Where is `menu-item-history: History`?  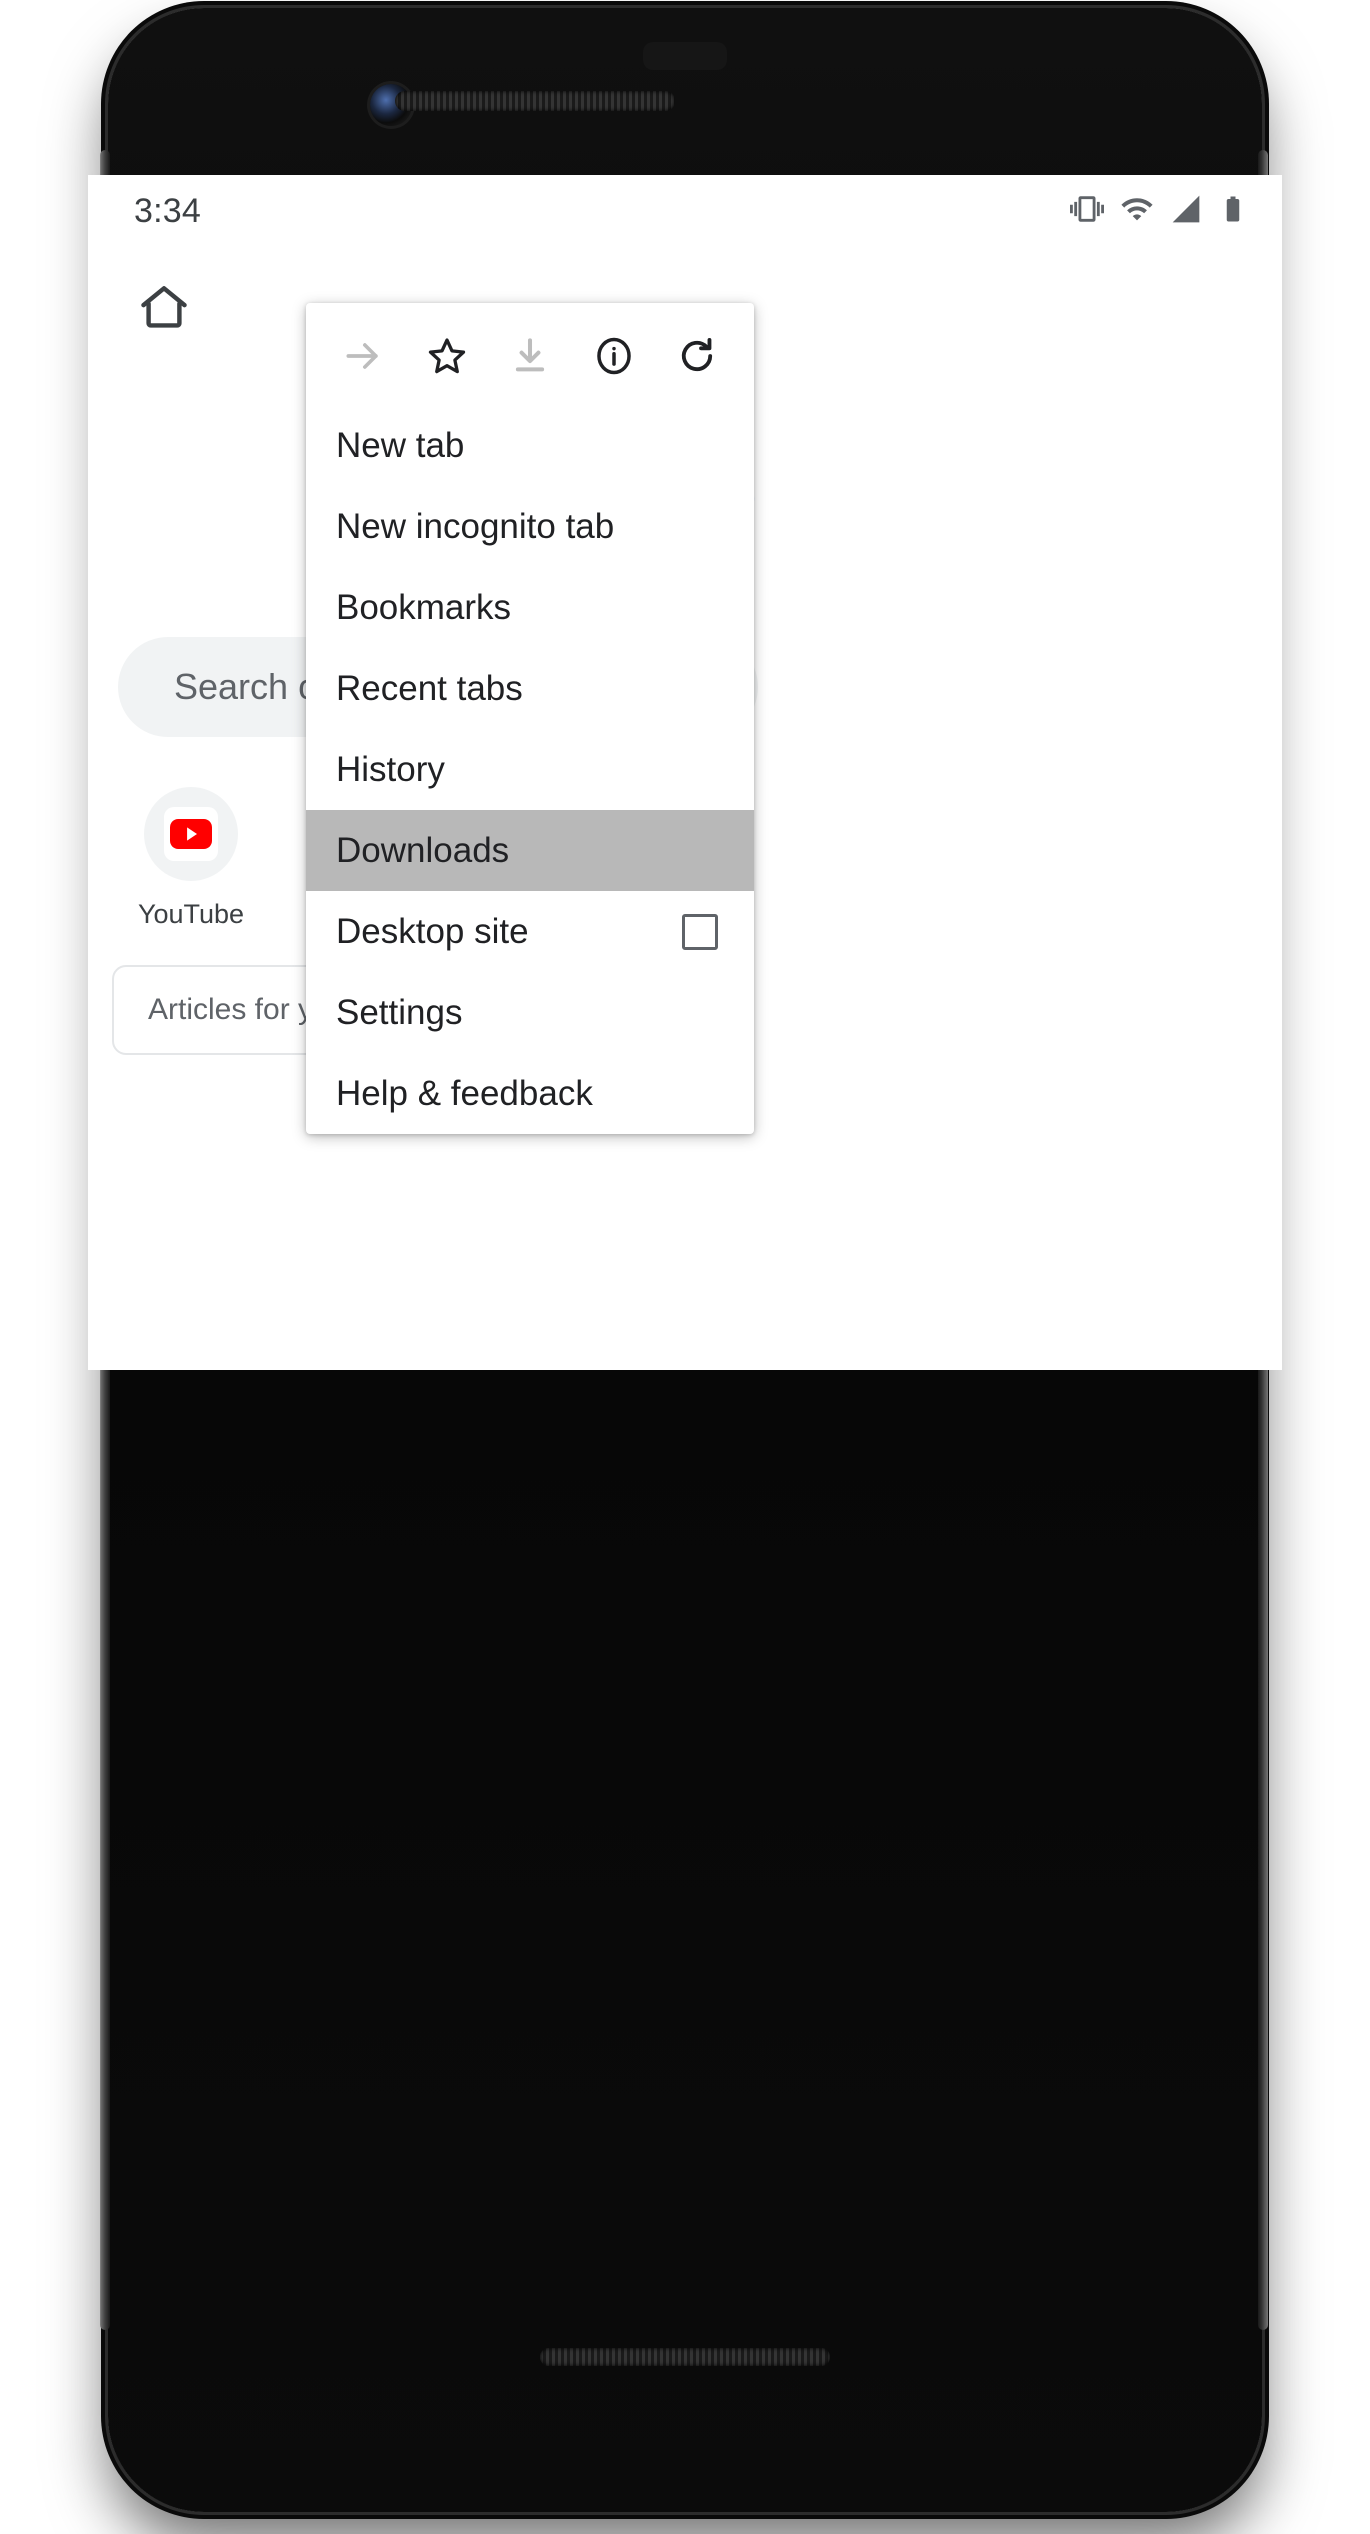 menu-item-history: History is located at coordinates (530, 769).